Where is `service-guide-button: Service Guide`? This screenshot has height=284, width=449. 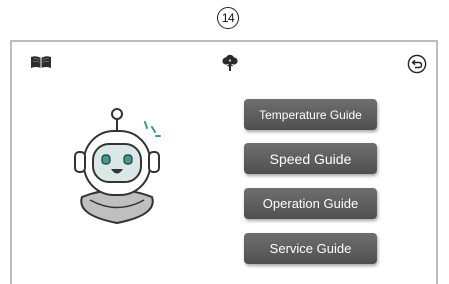
service-guide-button: Service Guide is located at coordinates (310, 248).